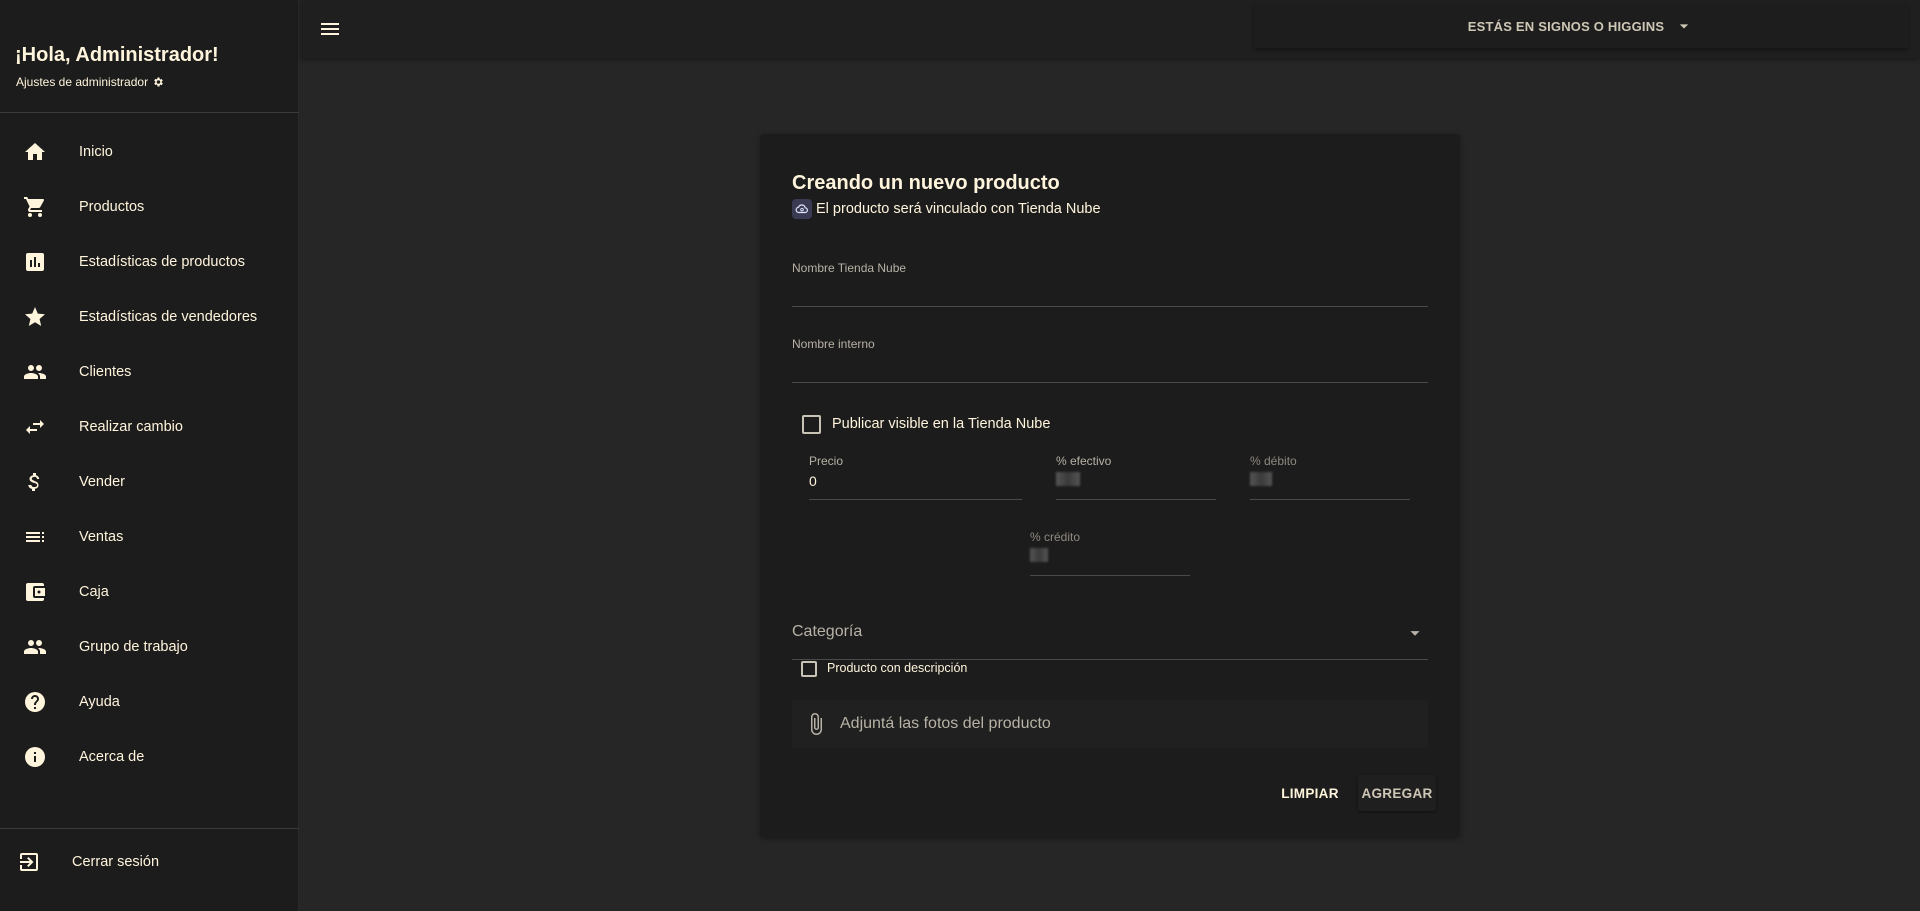 The height and width of the screenshot is (911, 1920). I want to click on publicar-checkbox, so click(811, 424).